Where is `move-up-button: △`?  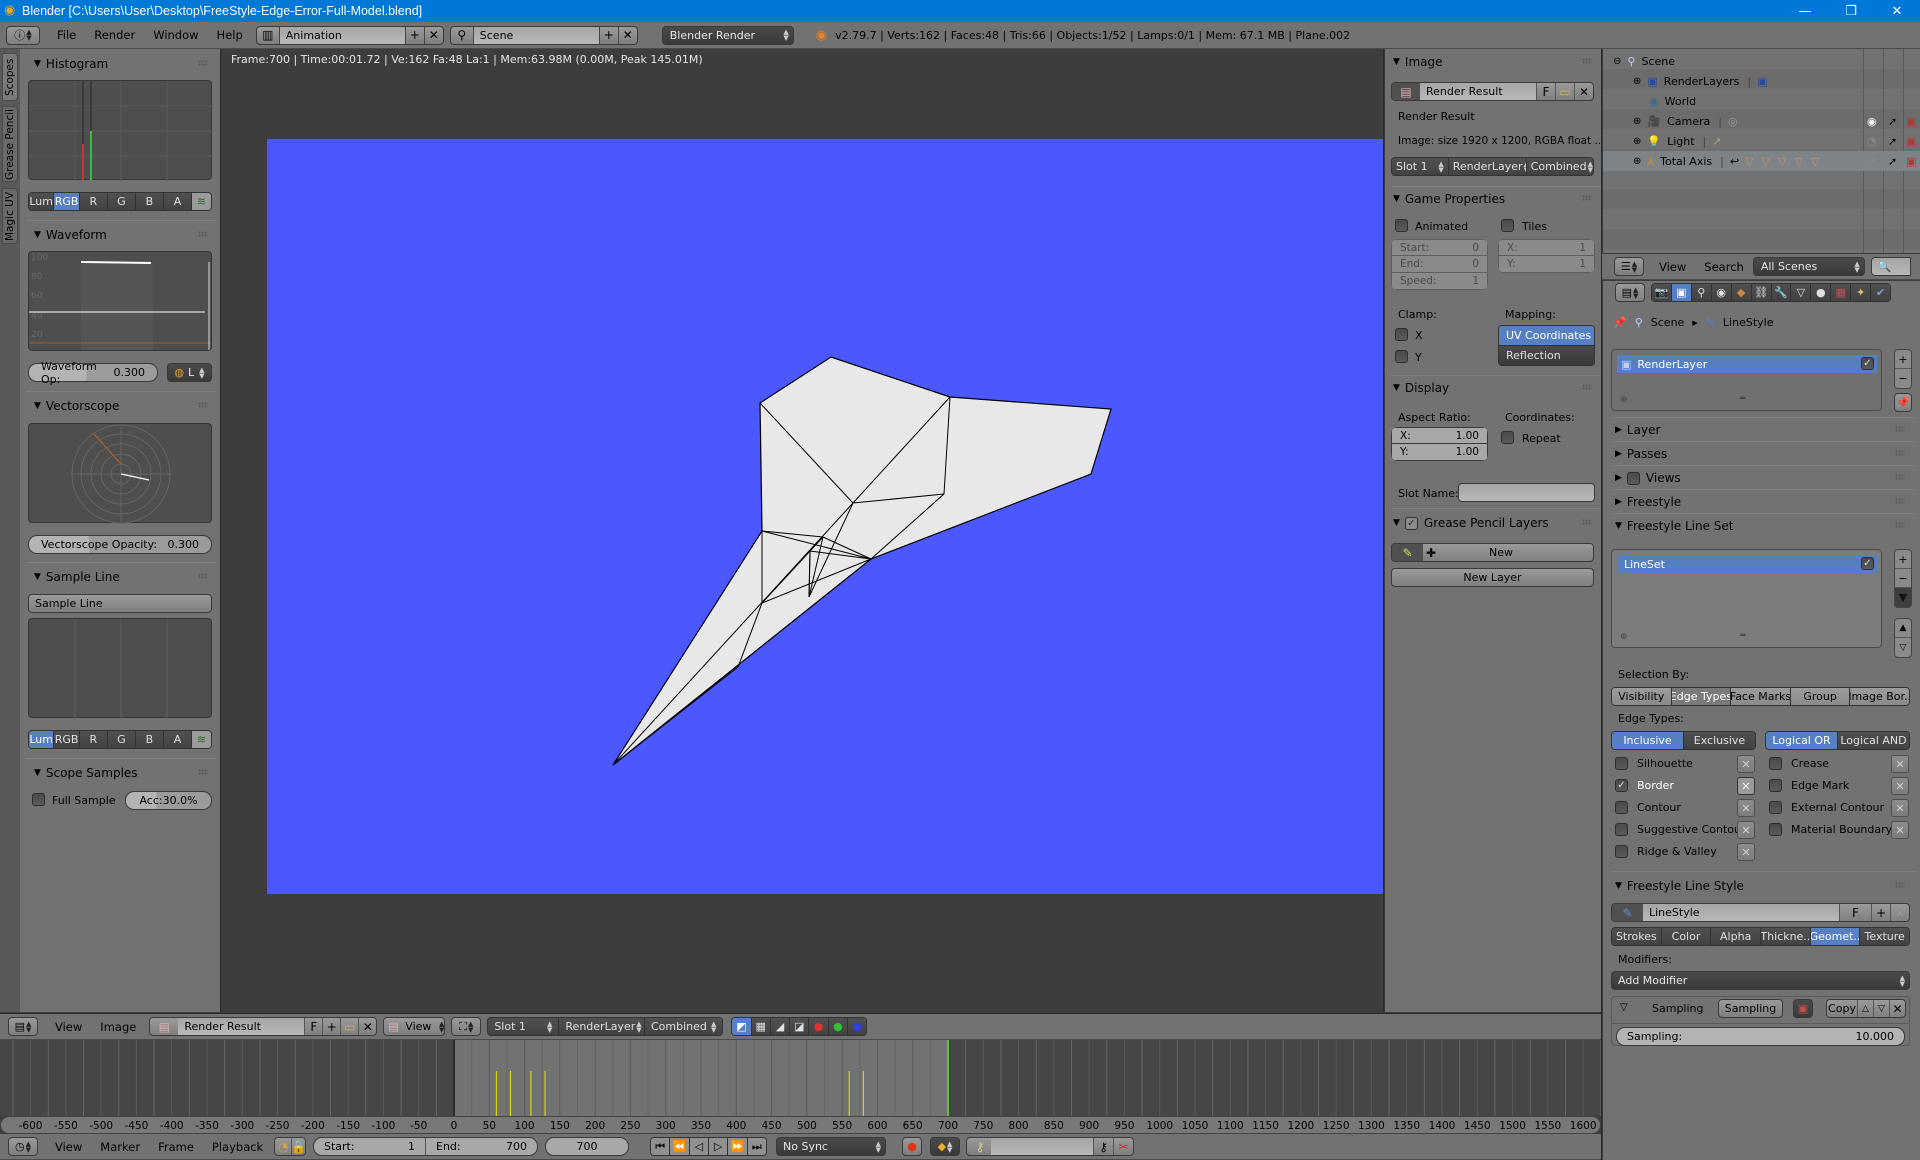
move-up-button: △ is located at coordinates (1865, 1008).